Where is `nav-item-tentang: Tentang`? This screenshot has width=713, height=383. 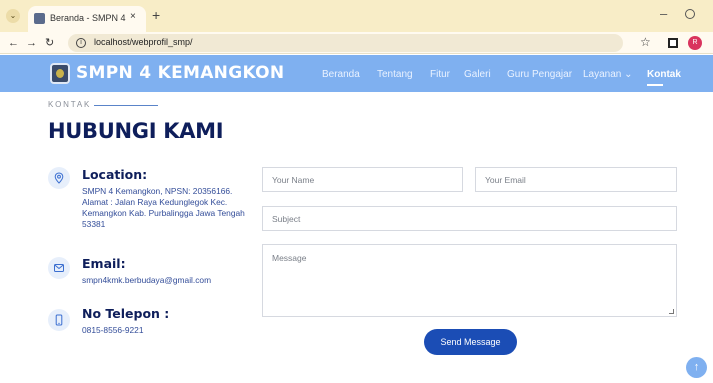 nav-item-tentang: Tentang is located at coordinates (395, 74).